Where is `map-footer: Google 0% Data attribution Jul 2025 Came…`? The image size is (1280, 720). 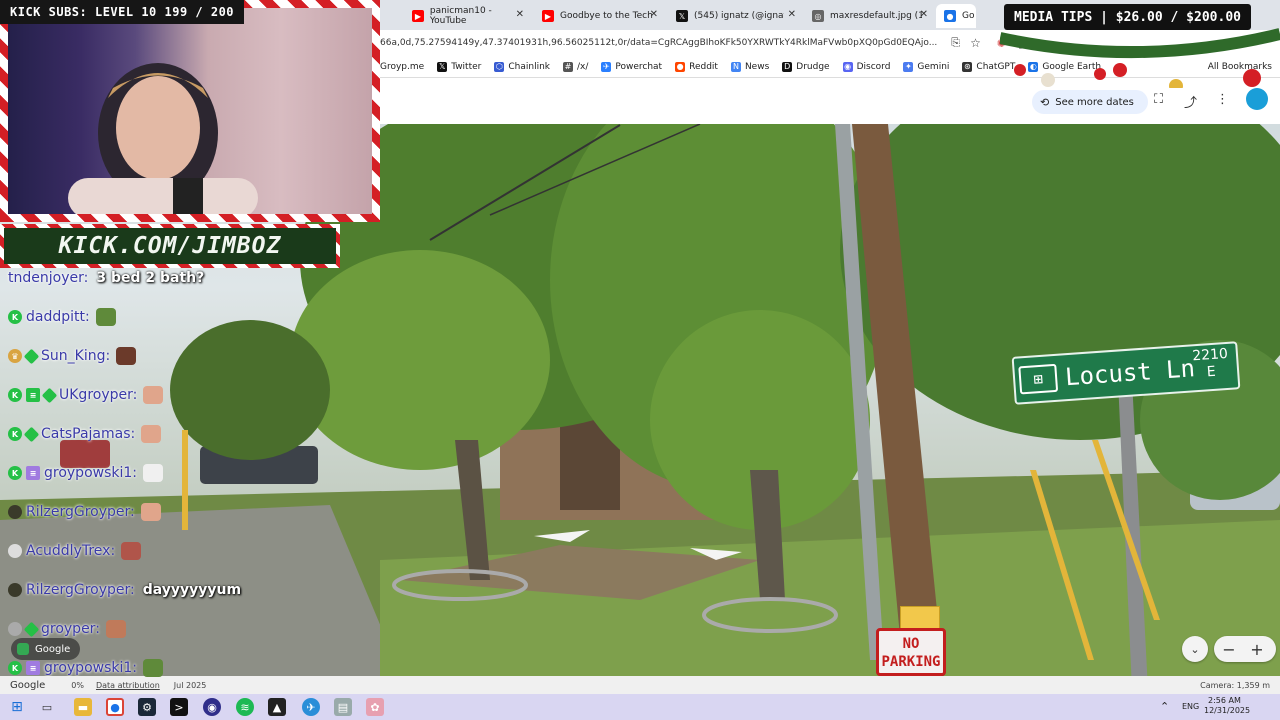 map-footer: Google 0% Data attribution Jul 2025 Came… is located at coordinates (640, 685).